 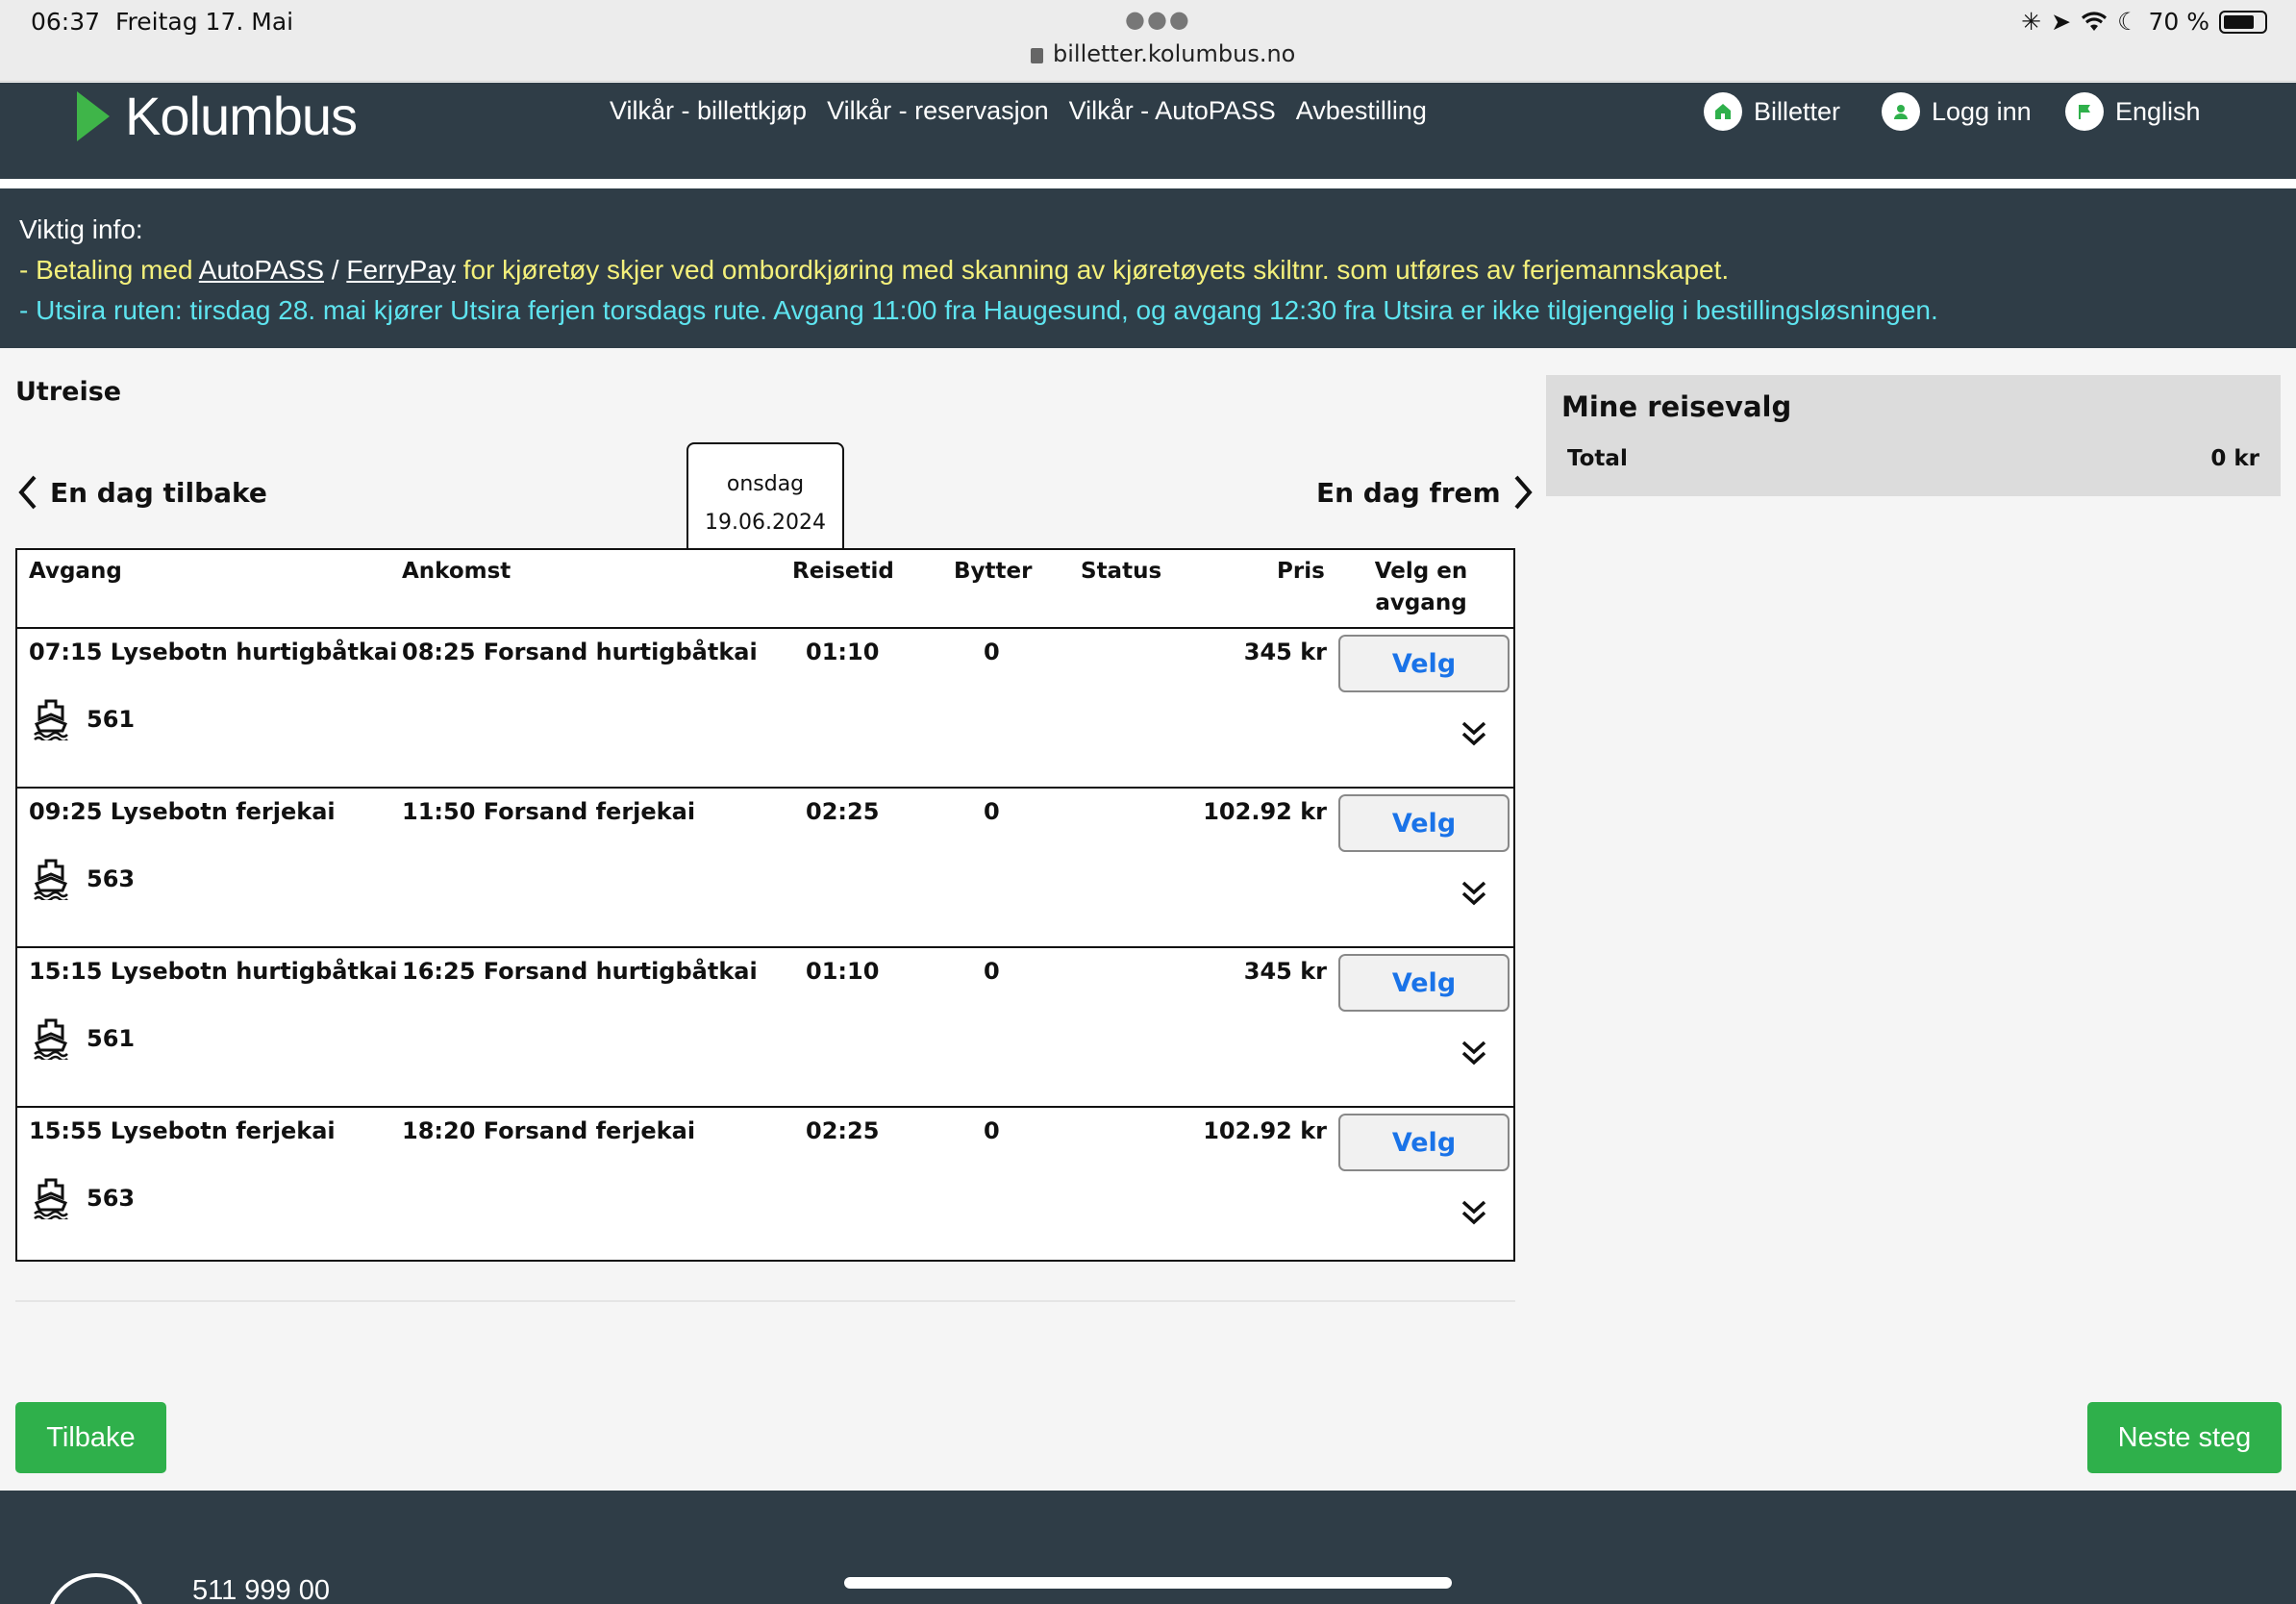 What do you see at coordinates (2144, 22) in the screenshot?
I see `status-icons: ✳ ➤ ☾ 70 %` at bounding box center [2144, 22].